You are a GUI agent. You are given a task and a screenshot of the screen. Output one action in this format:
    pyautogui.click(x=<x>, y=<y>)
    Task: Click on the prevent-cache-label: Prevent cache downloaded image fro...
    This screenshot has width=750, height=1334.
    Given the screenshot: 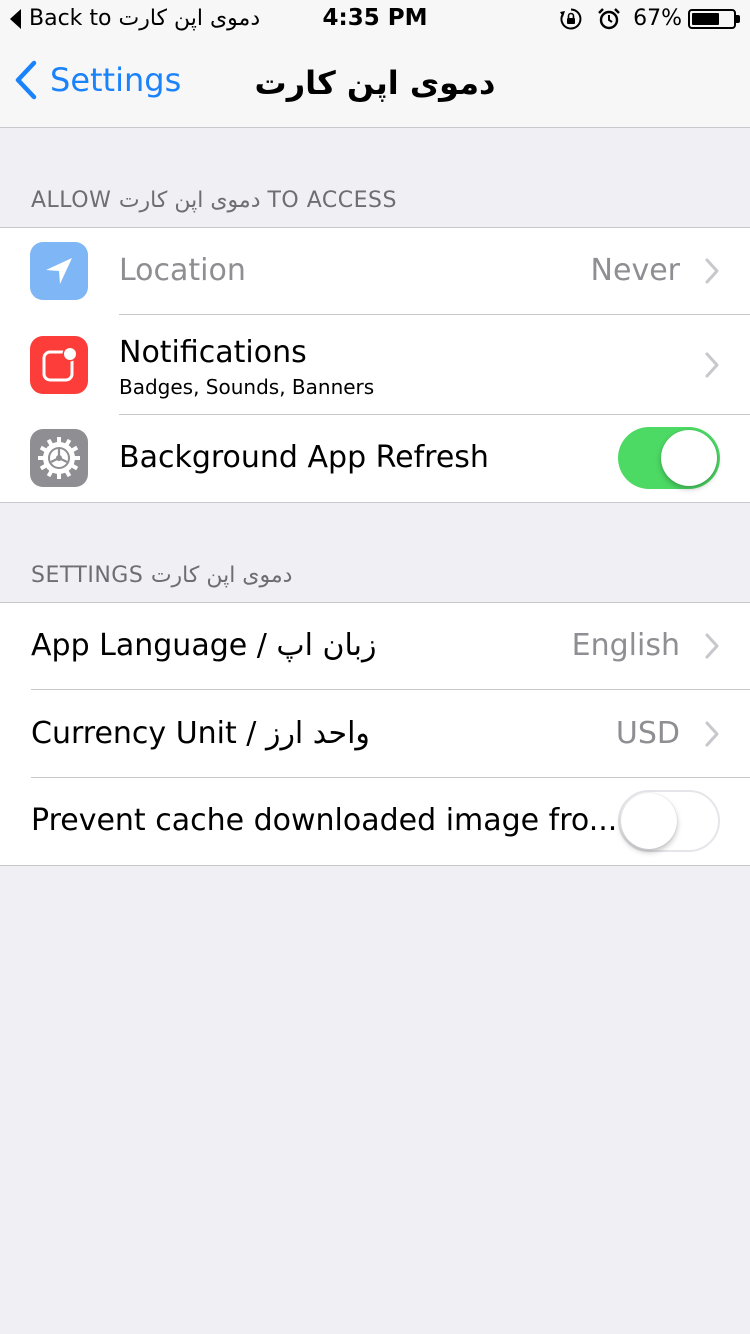 What is the action you would take?
    pyautogui.click(x=324, y=820)
    